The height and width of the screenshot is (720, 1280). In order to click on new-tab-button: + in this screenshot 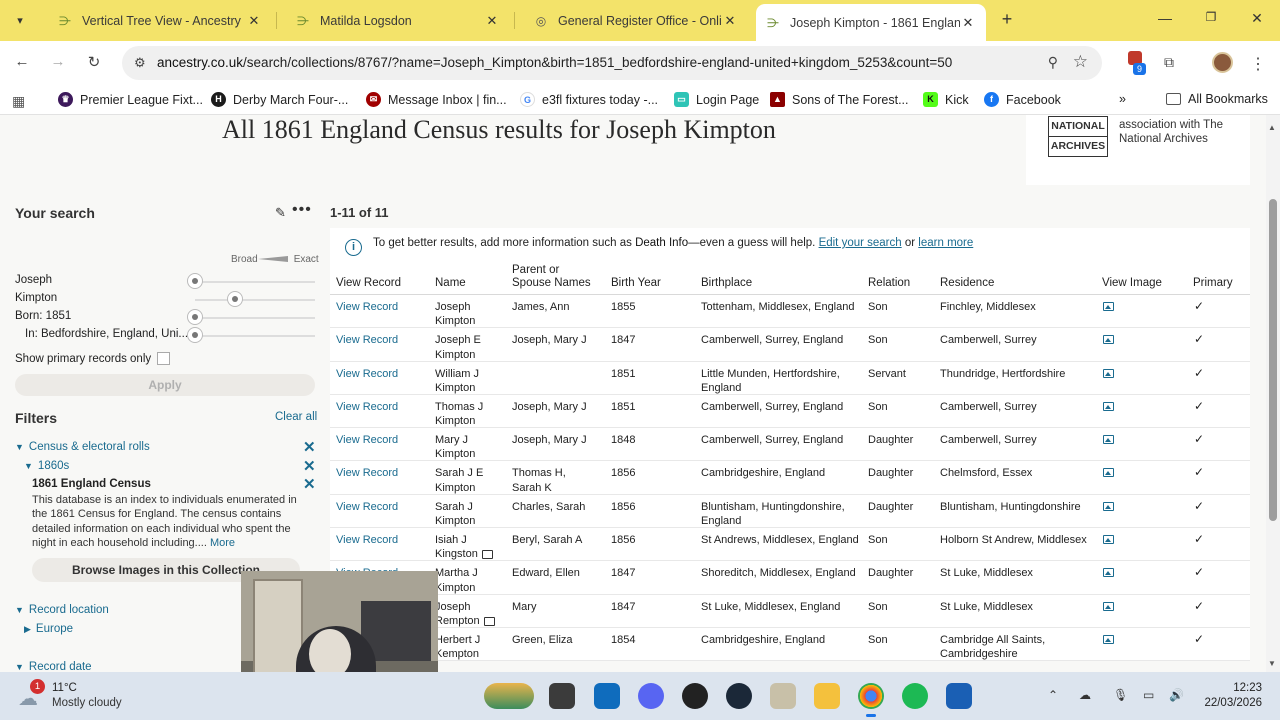, I will do `click(1007, 20)`.